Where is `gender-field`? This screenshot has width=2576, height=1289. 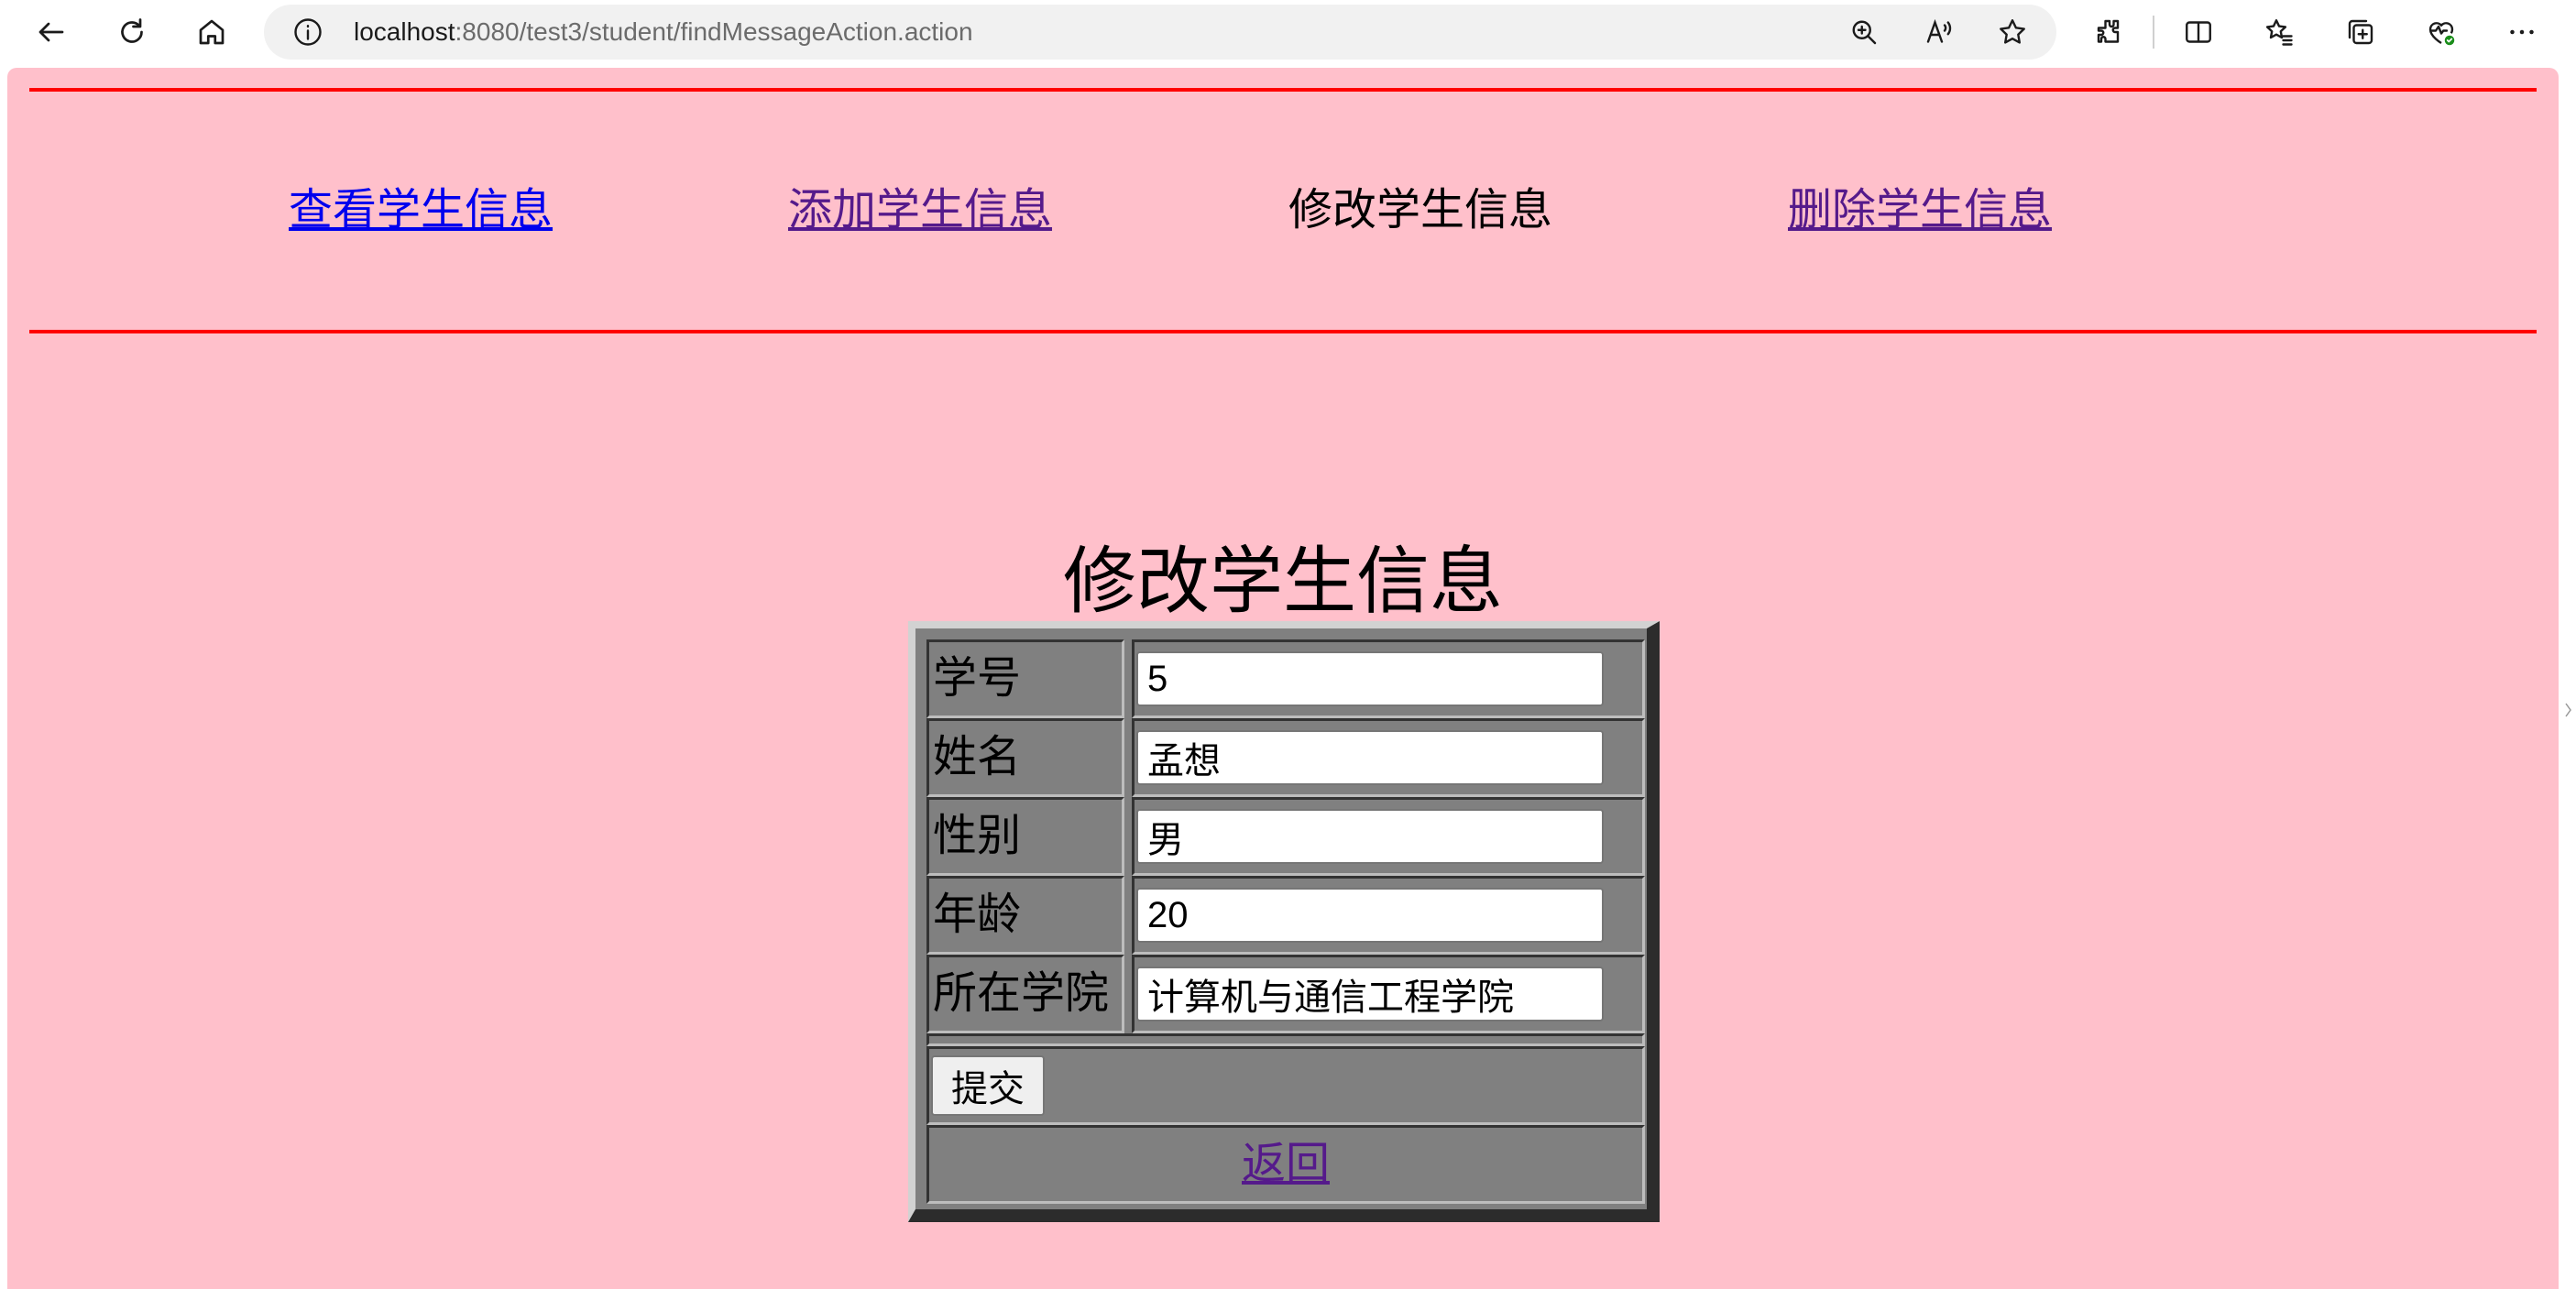 gender-field is located at coordinates (1370, 836).